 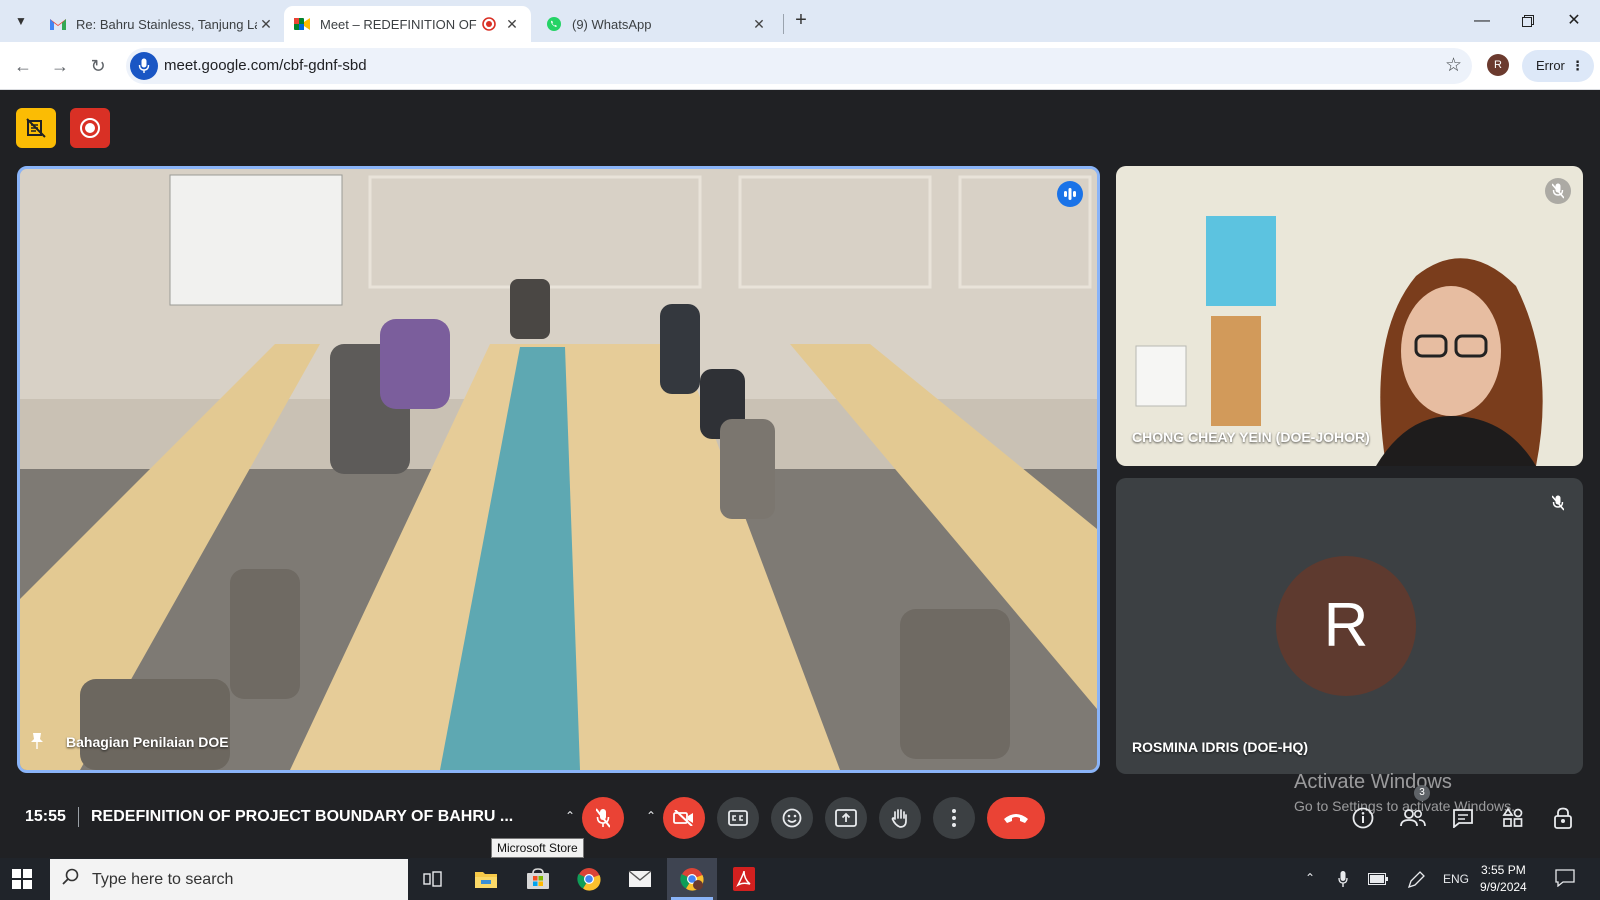 What do you see at coordinates (433, 879) in the screenshot?
I see `task-view-icon` at bounding box center [433, 879].